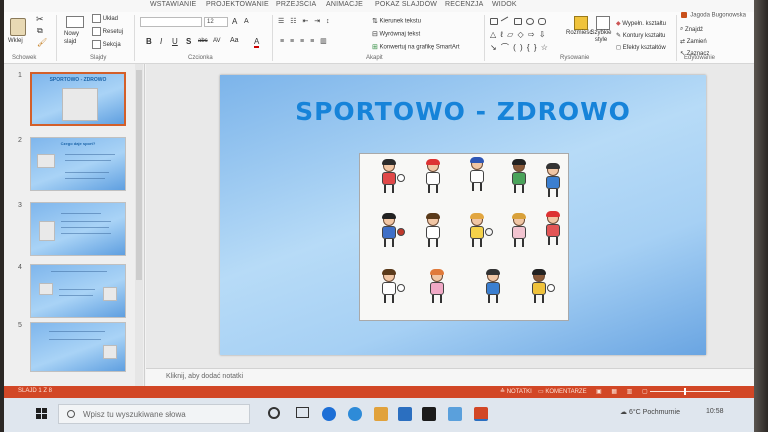 The image size is (768, 432). I want to click on underline-button: U, so click(175, 41).